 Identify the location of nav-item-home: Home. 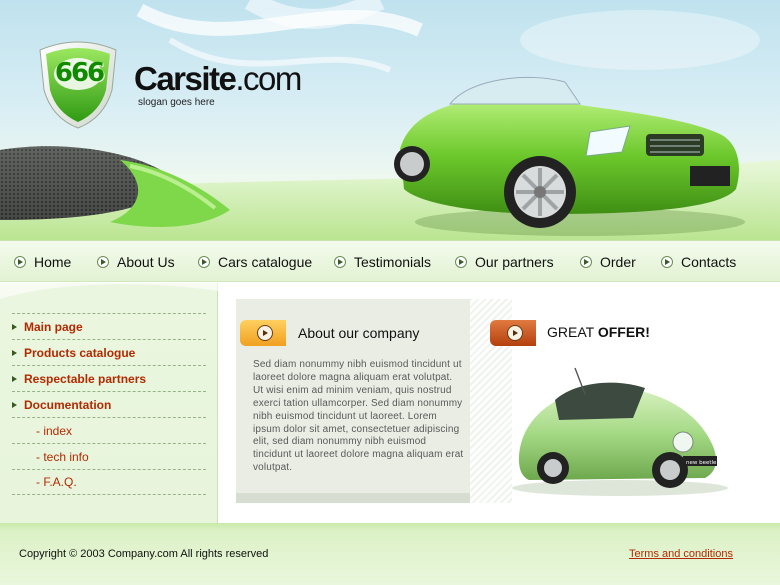
(42, 262).